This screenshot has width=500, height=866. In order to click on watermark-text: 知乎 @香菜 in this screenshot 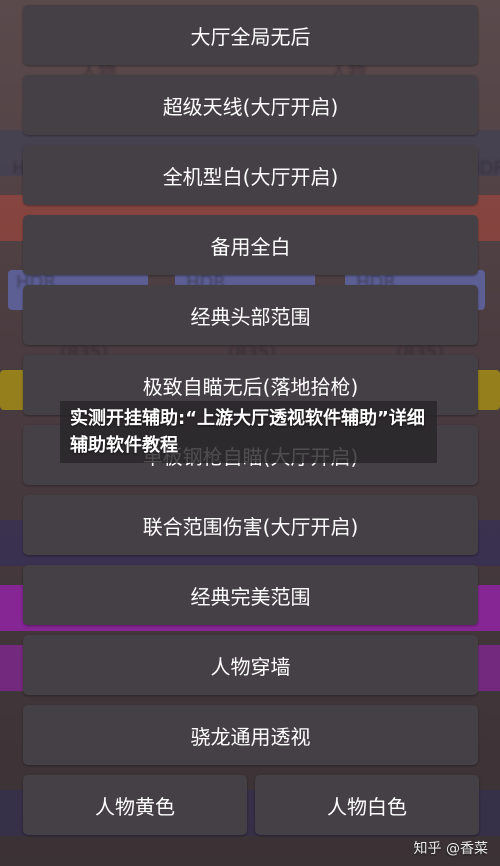, I will do `click(450, 849)`.